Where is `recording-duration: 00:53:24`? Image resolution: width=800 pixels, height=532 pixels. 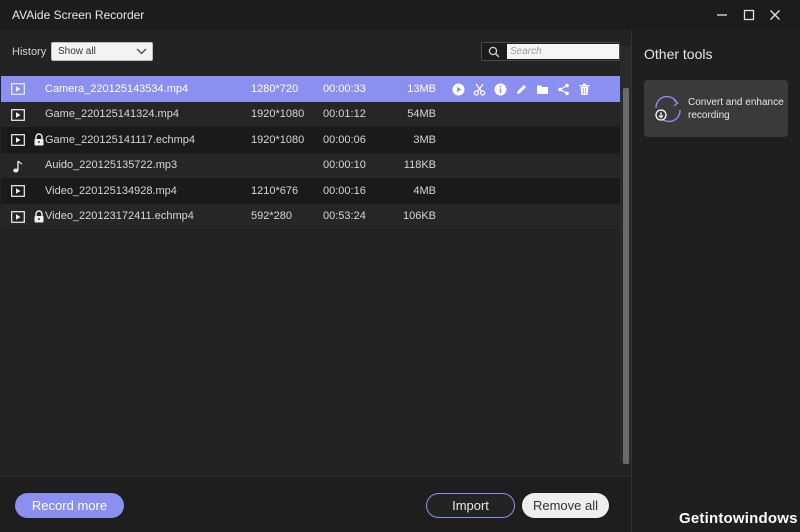 recording-duration: 00:53:24 is located at coordinates (344, 216).